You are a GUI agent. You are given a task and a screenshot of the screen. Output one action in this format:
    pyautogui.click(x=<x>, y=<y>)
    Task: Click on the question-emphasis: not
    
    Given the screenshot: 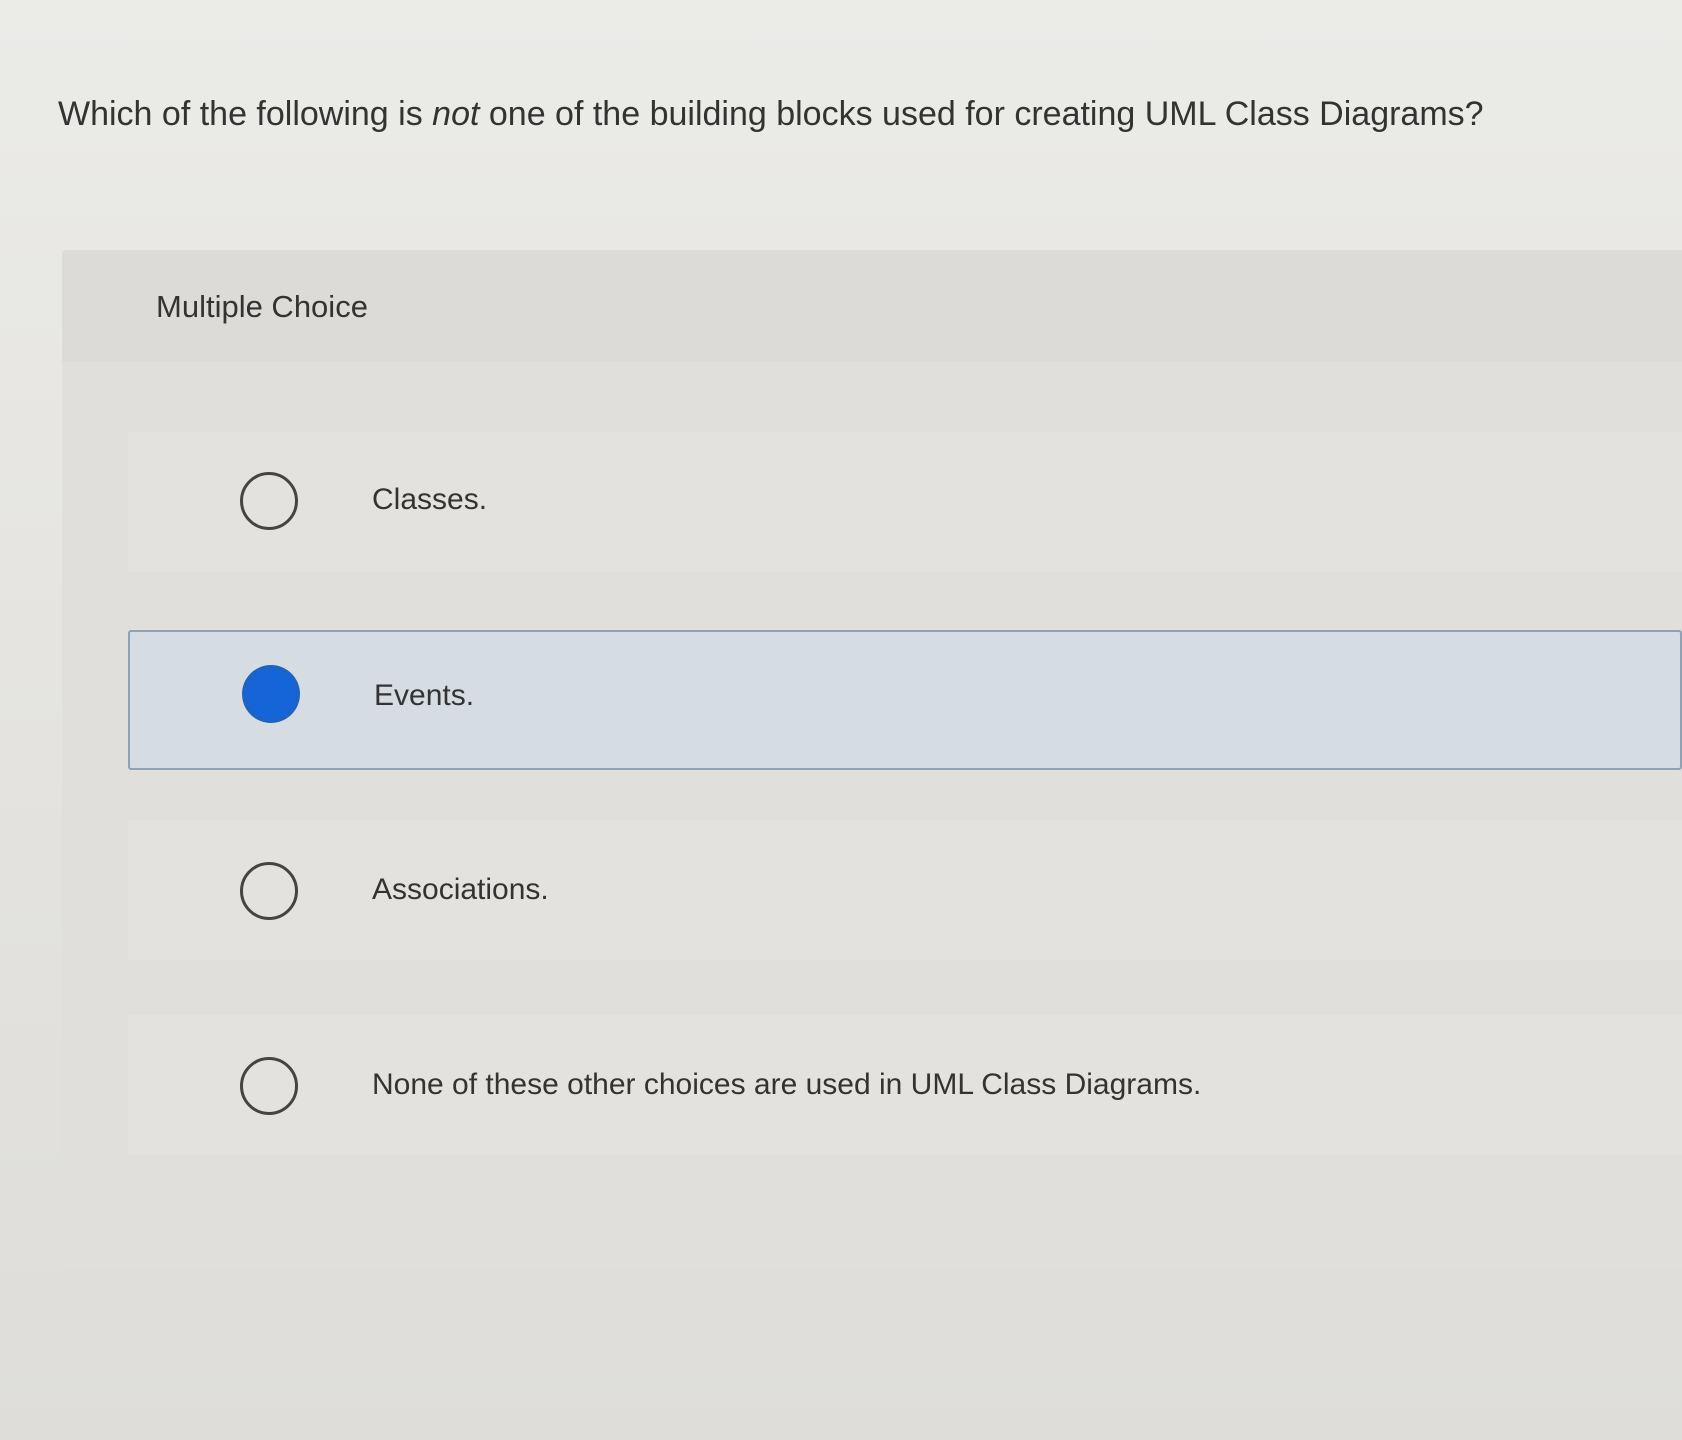 What is the action you would take?
    pyautogui.click(x=456, y=114)
    